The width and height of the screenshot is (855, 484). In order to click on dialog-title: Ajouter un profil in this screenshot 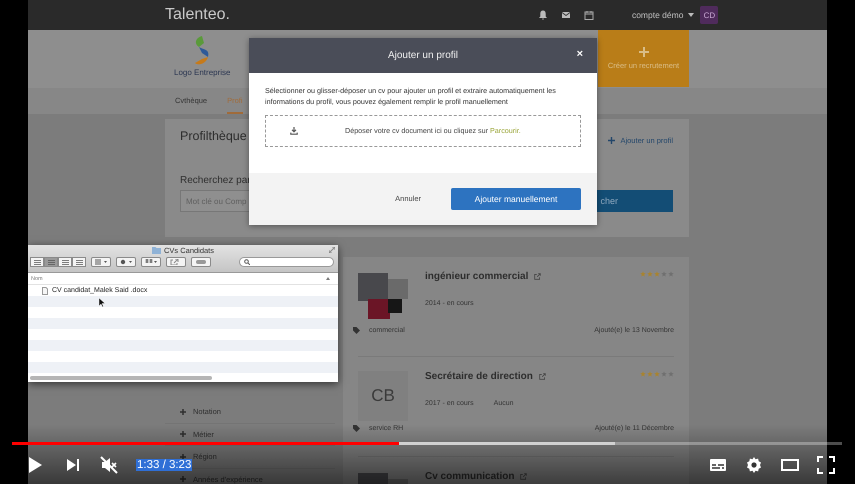, I will do `click(423, 55)`.